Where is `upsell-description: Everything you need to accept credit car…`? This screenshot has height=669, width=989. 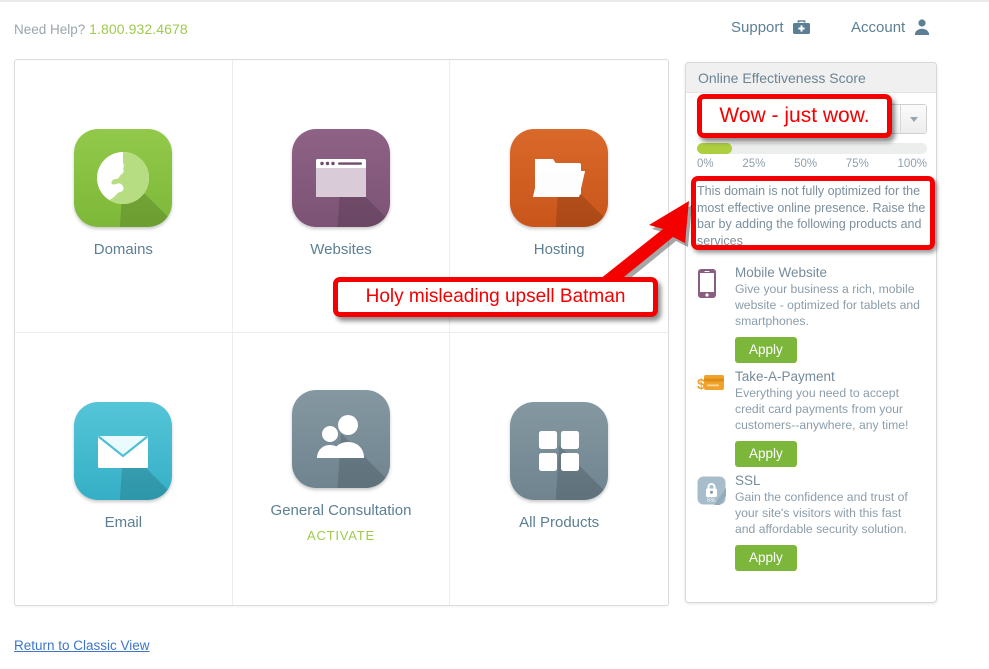
upsell-description: Everything you need to accept credit car… is located at coordinates (822, 409).